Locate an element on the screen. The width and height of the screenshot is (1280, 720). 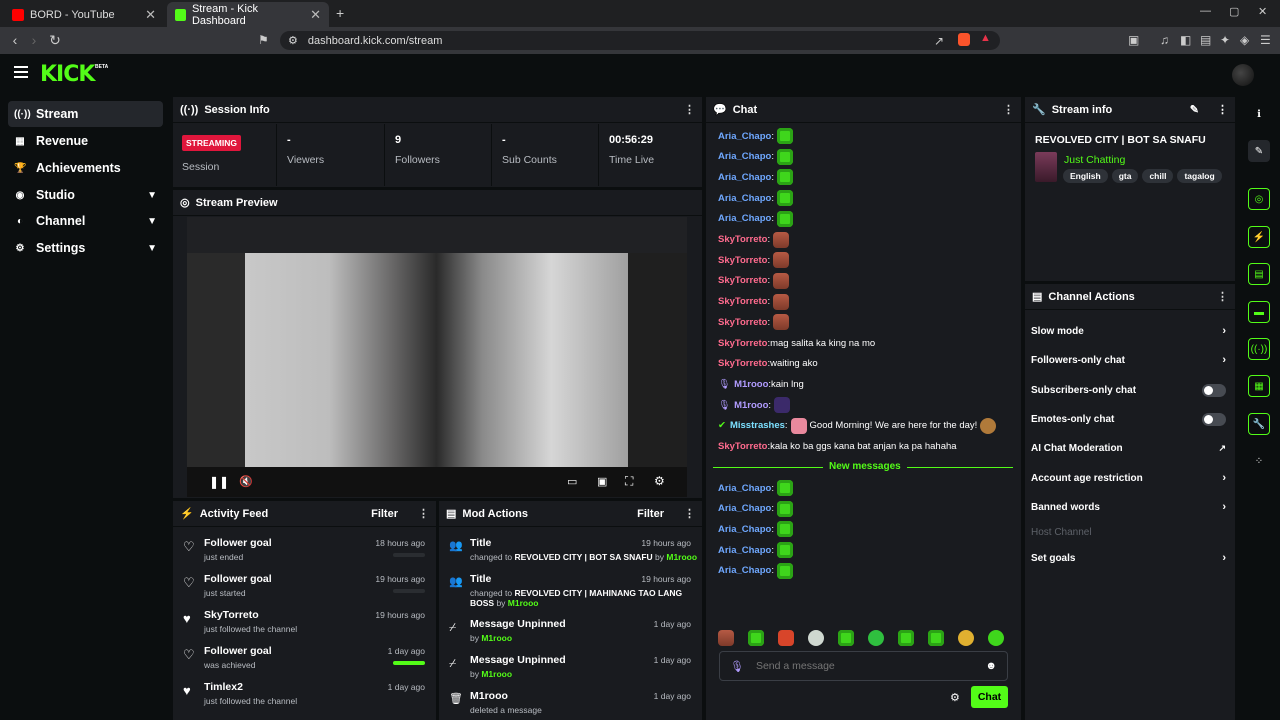
chat-input-box: 🎙 ☻ is located at coordinates (863, 666).